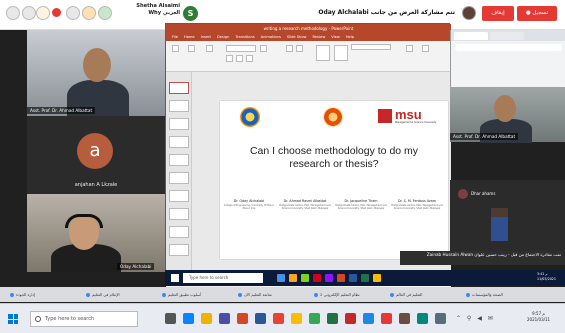 The height and width of the screenshot is (333, 565). I want to click on font-size-selector, so click(263, 48).